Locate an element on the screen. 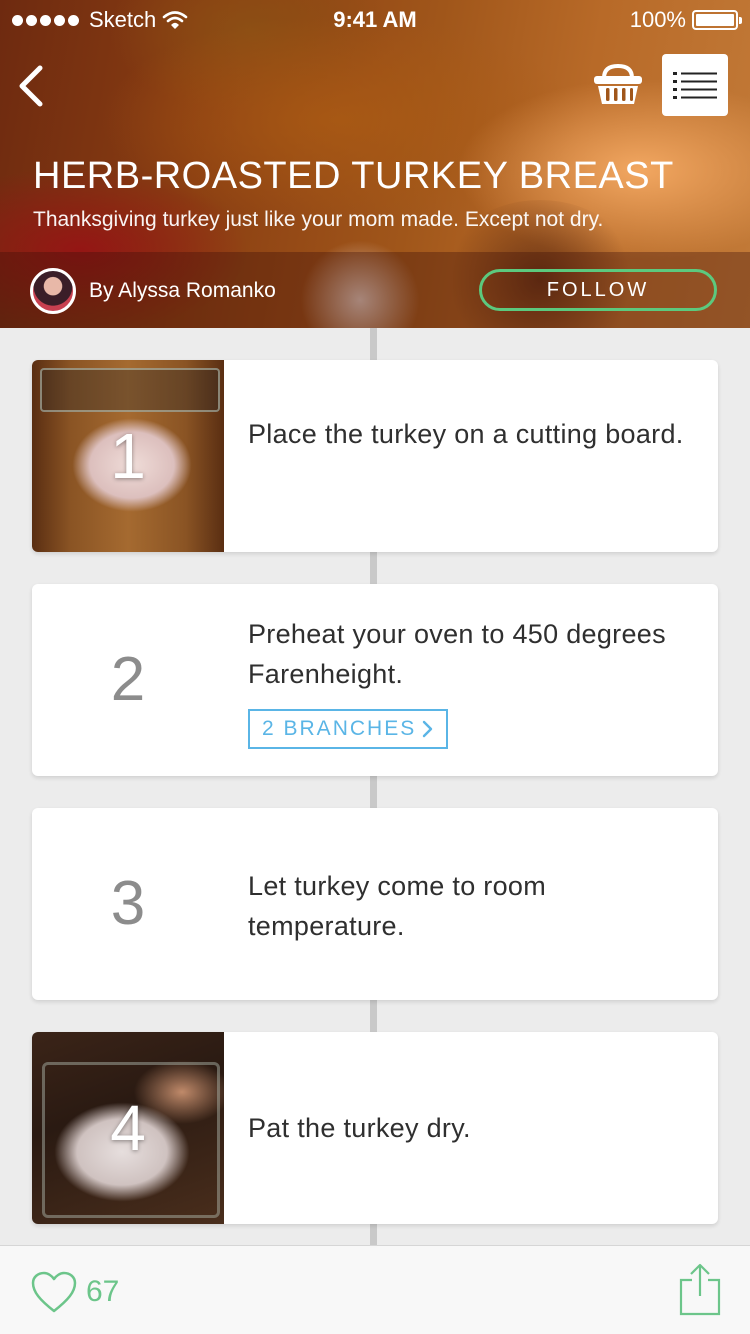 The height and width of the screenshot is (1334, 750). branches-button: 2 BRANCHES is located at coordinates (348, 729).